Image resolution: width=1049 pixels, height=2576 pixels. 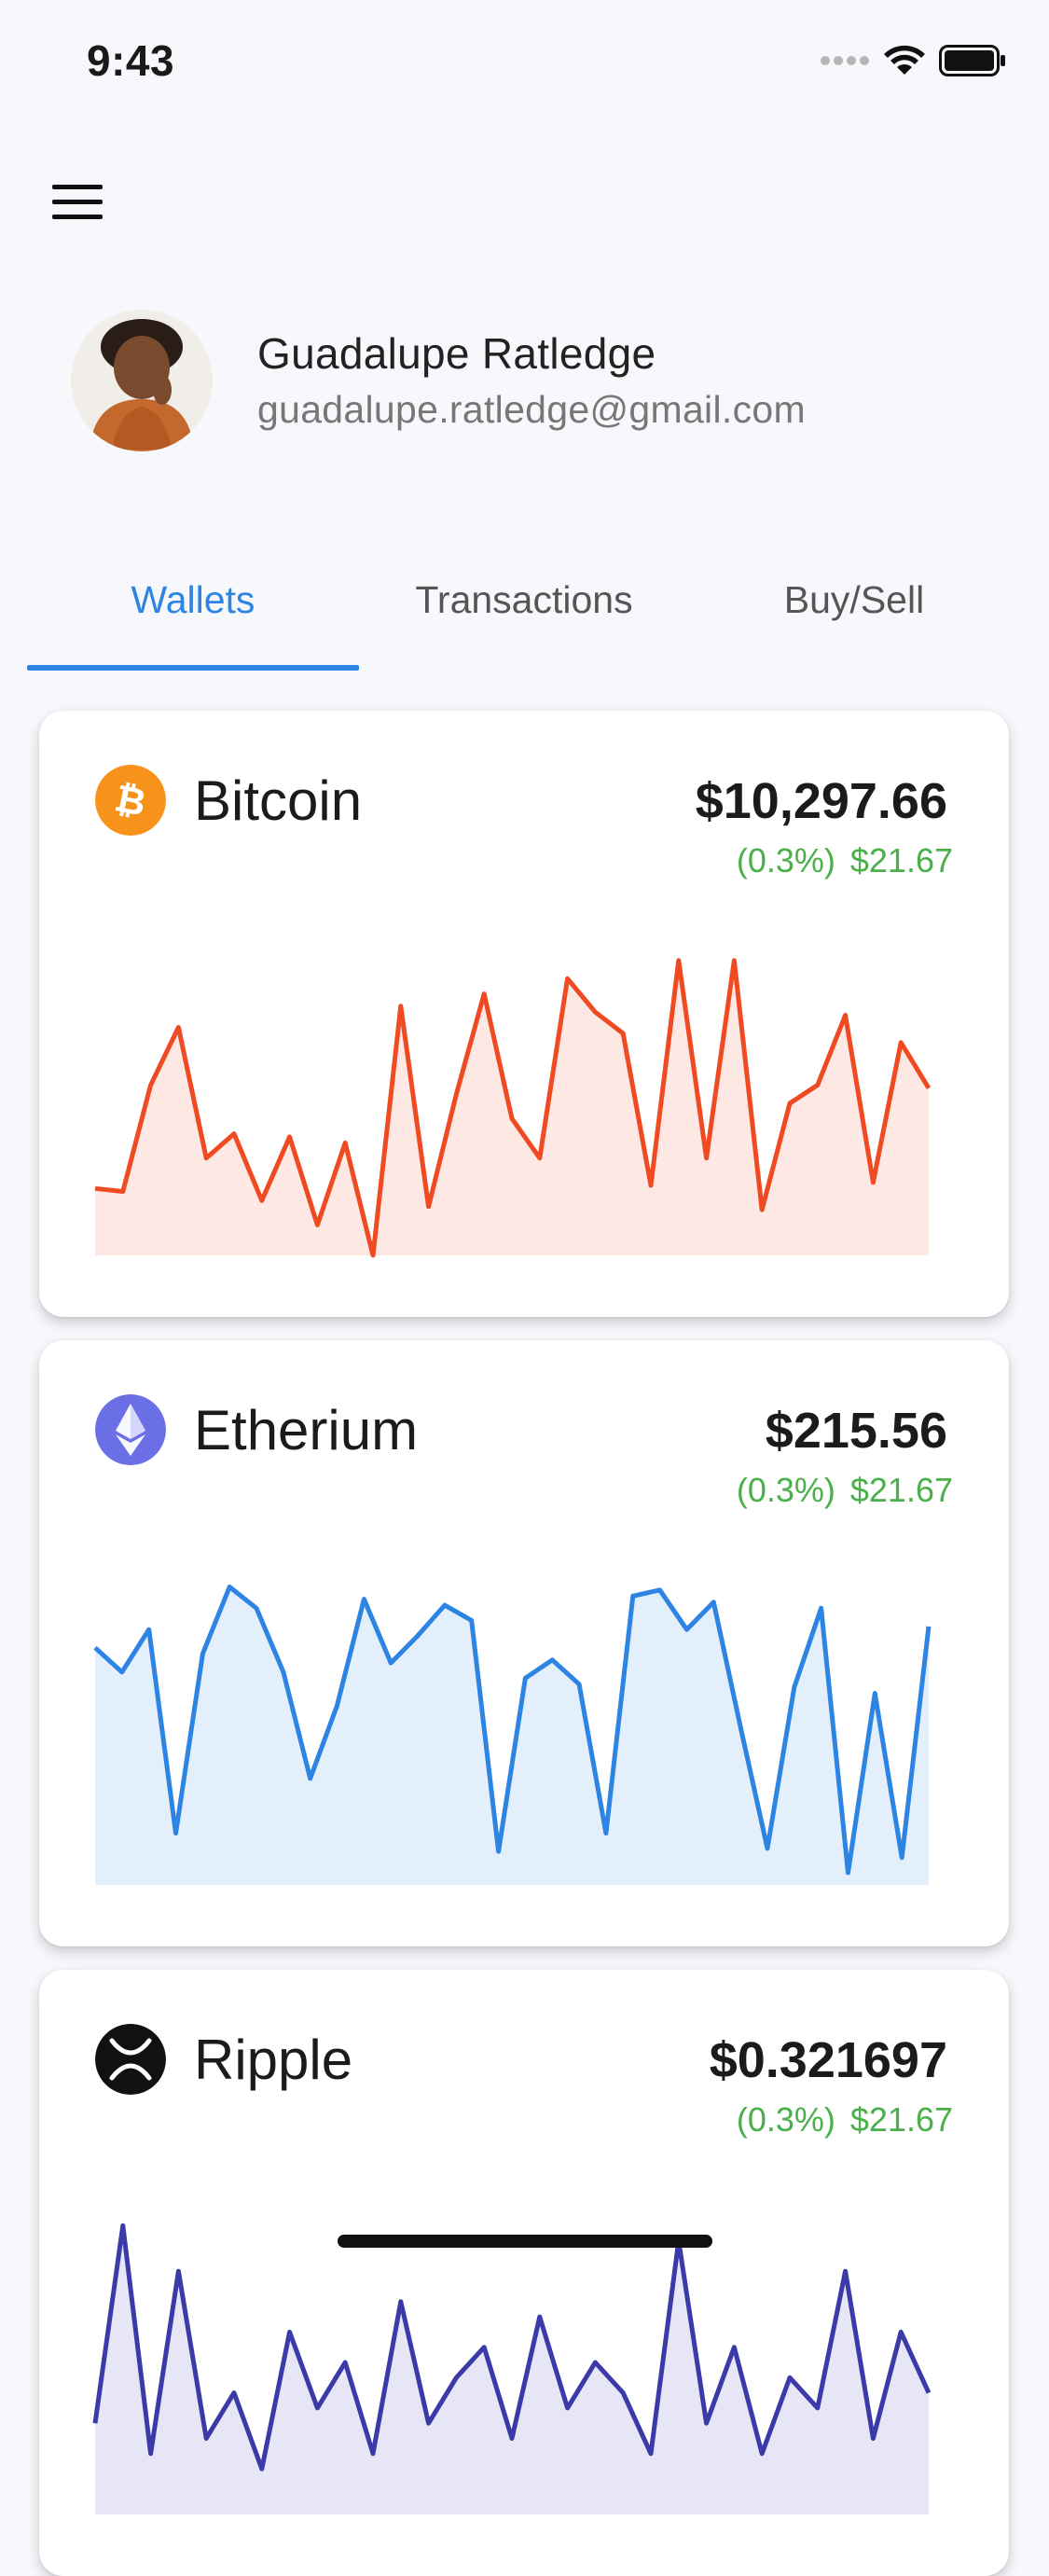 I want to click on status-icons, so click(x=913, y=60).